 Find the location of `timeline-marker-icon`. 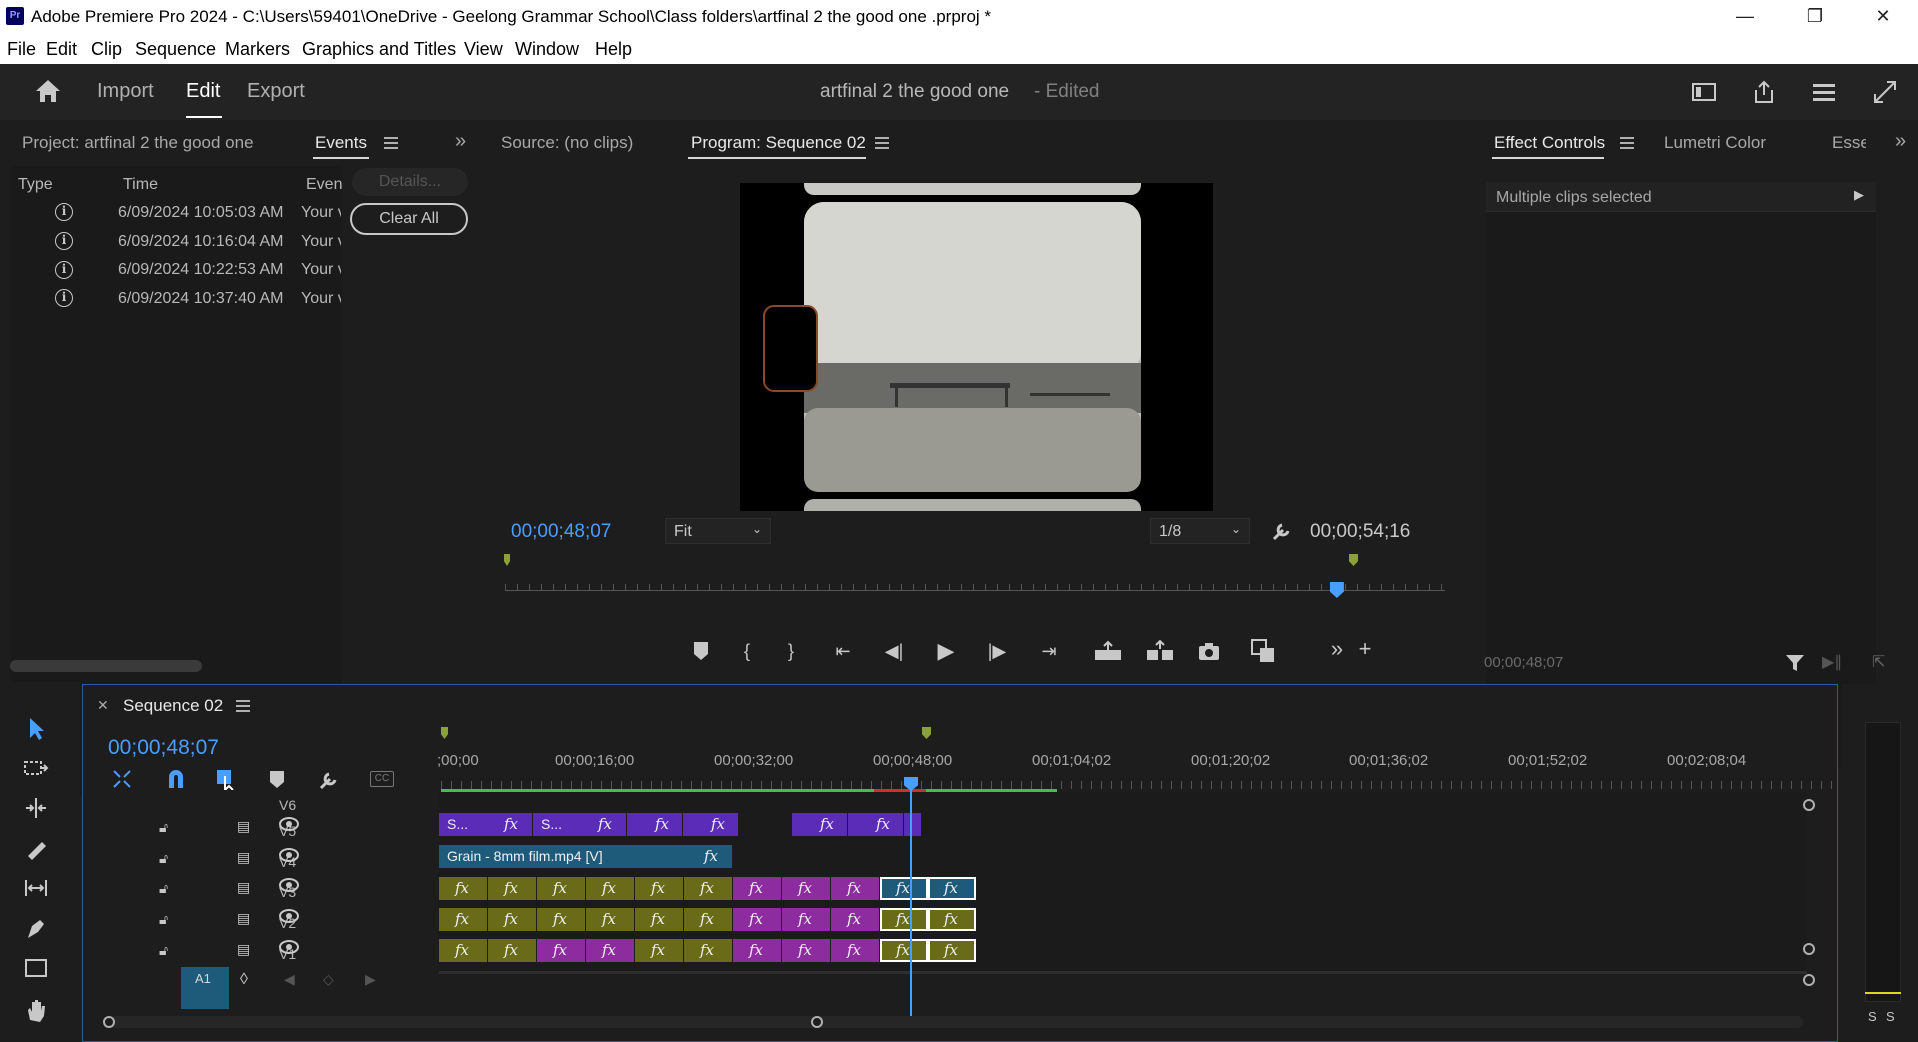

timeline-marker-icon is located at coordinates (277, 779).